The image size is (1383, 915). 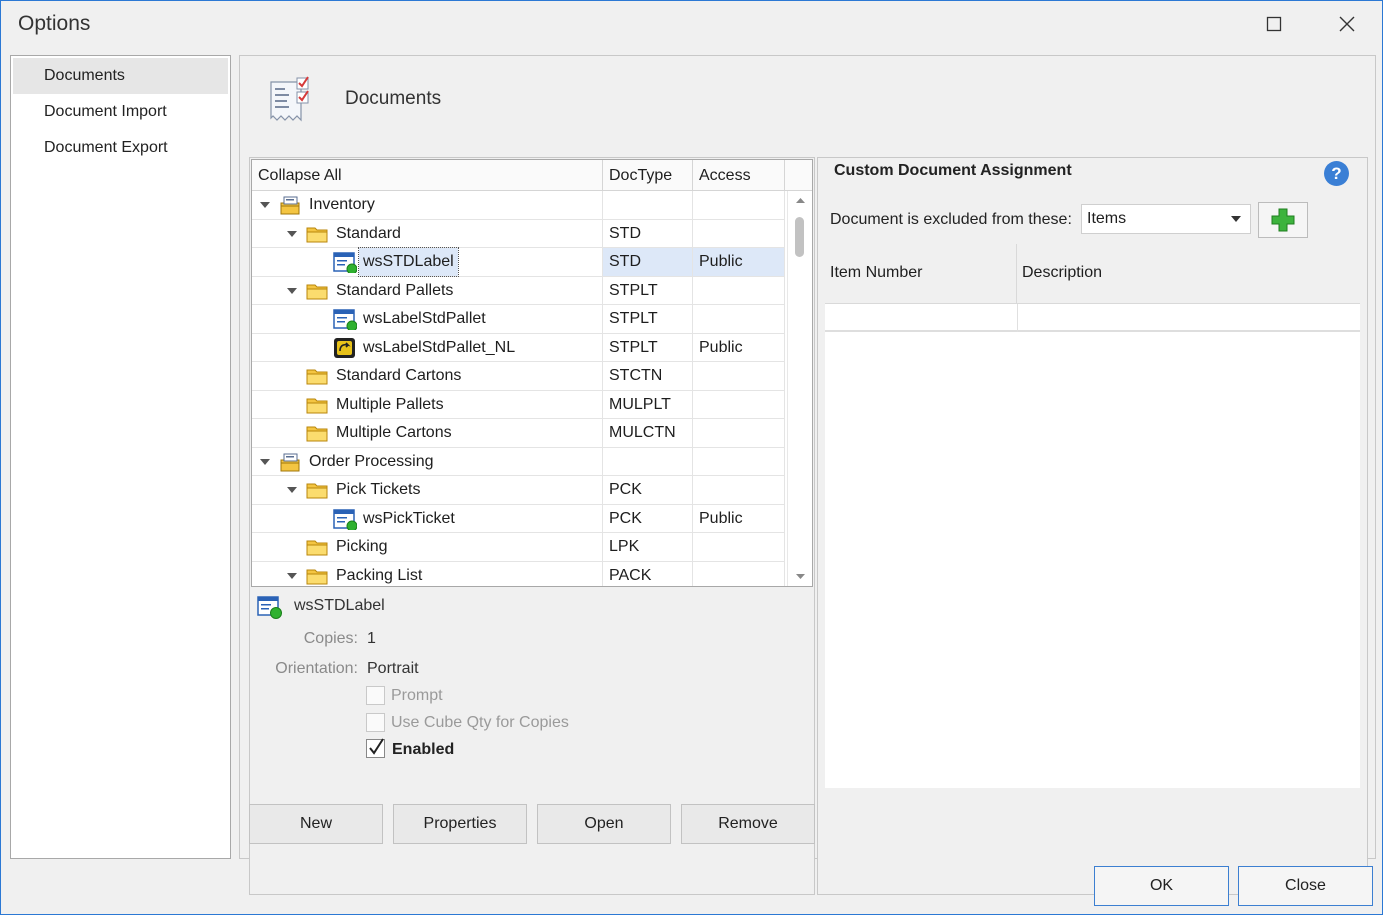 What do you see at coordinates (518, 319) in the screenshot?
I see `tree-row: wsLabelStdPallet STPLT` at bounding box center [518, 319].